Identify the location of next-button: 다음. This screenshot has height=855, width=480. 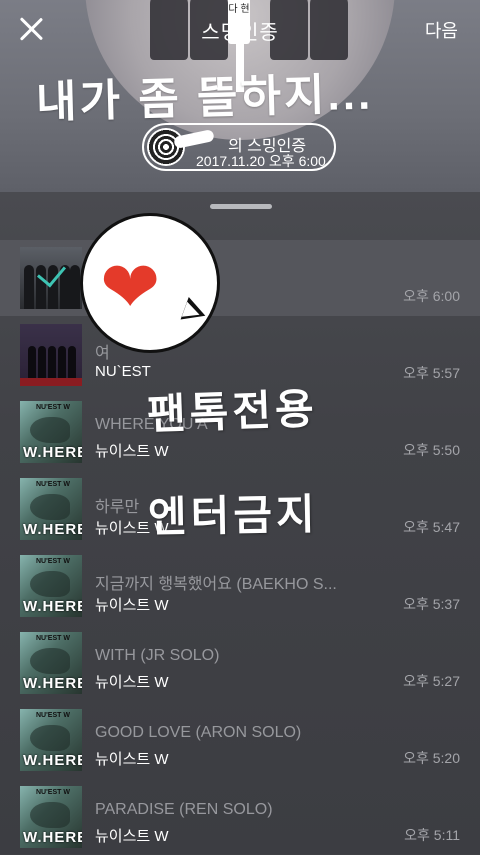
(441, 30).